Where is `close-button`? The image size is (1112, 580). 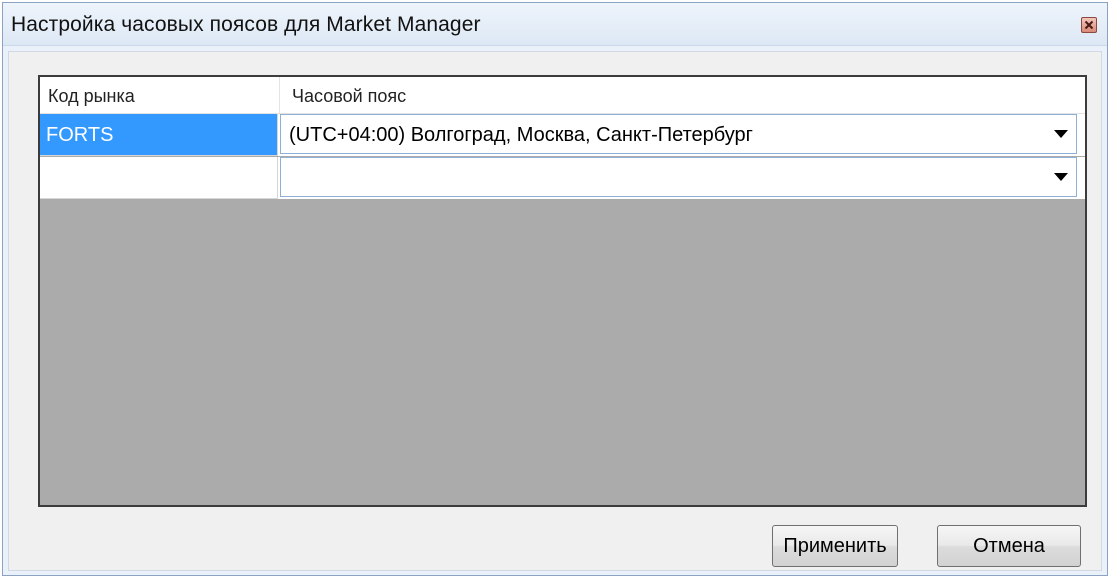
close-button is located at coordinates (1089, 25).